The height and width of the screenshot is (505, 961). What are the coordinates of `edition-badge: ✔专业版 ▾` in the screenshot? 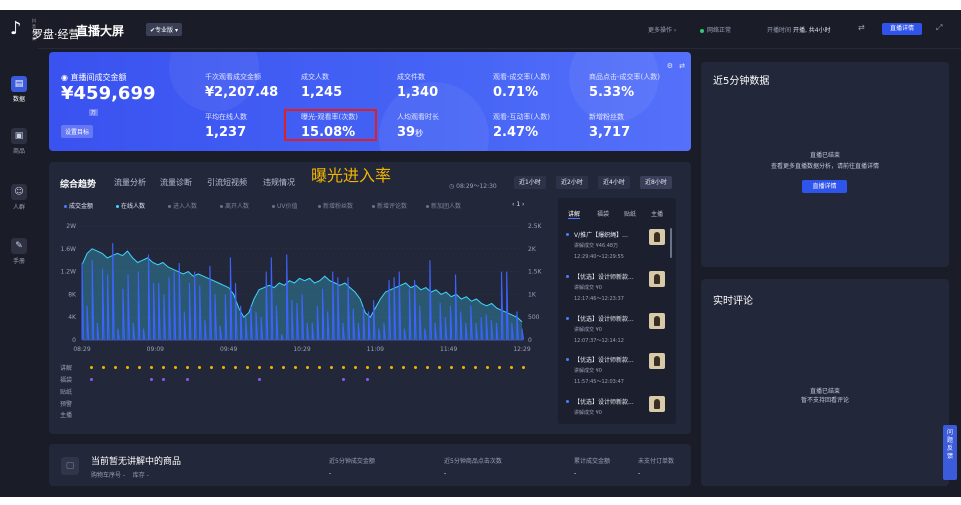 It's located at (164, 29).